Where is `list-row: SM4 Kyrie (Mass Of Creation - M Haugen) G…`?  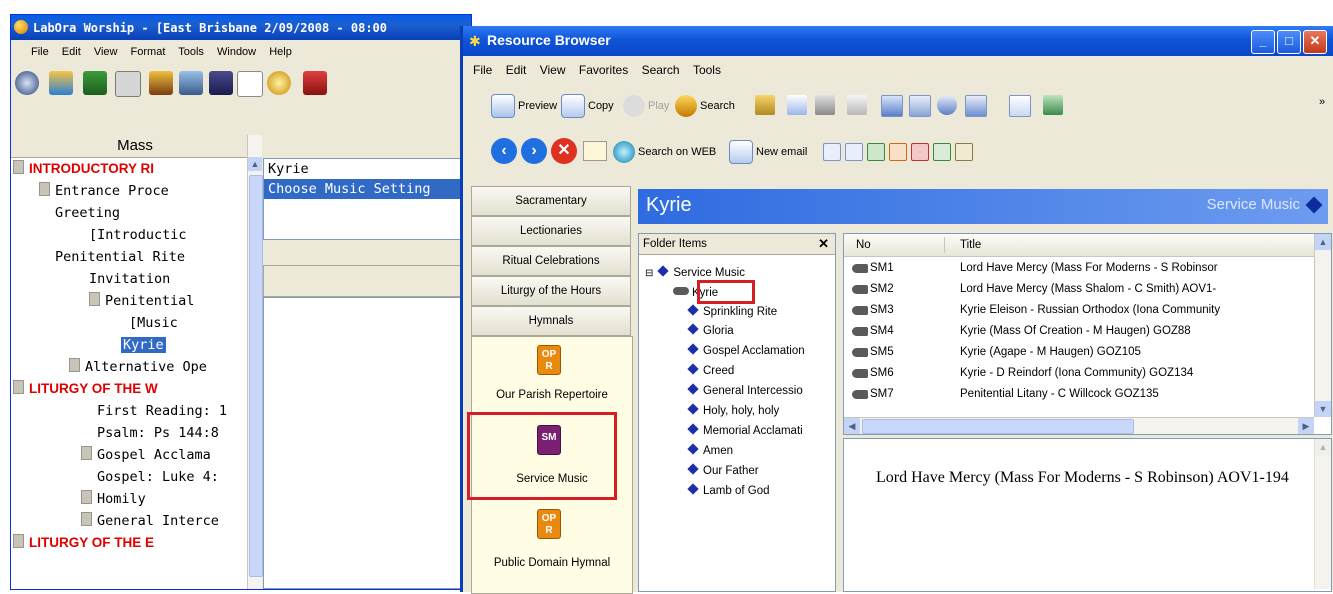
list-row: SM4 Kyrie (Mass Of Creation - M Haugen) G… is located at coordinates (1079, 331).